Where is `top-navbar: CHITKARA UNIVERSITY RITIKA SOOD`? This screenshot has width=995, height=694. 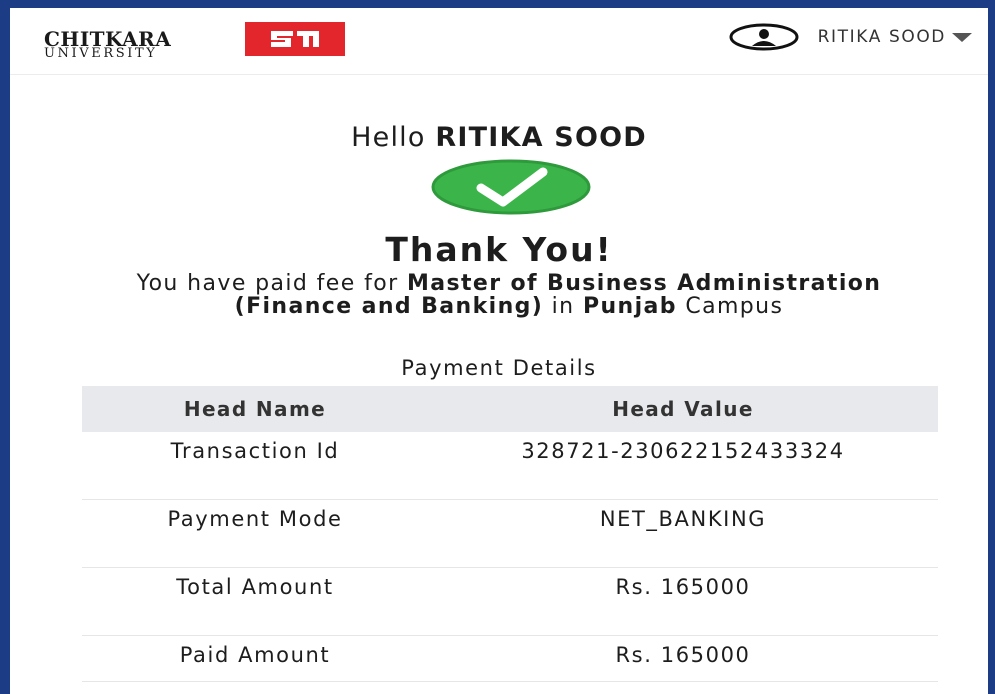 top-navbar: CHITKARA UNIVERSITY RITIKA SOOD is located at coordinates (499, 41).